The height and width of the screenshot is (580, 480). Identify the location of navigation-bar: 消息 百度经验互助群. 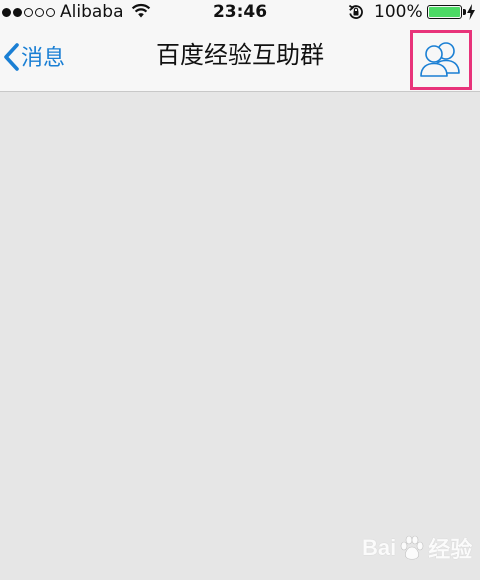
(240, 58).